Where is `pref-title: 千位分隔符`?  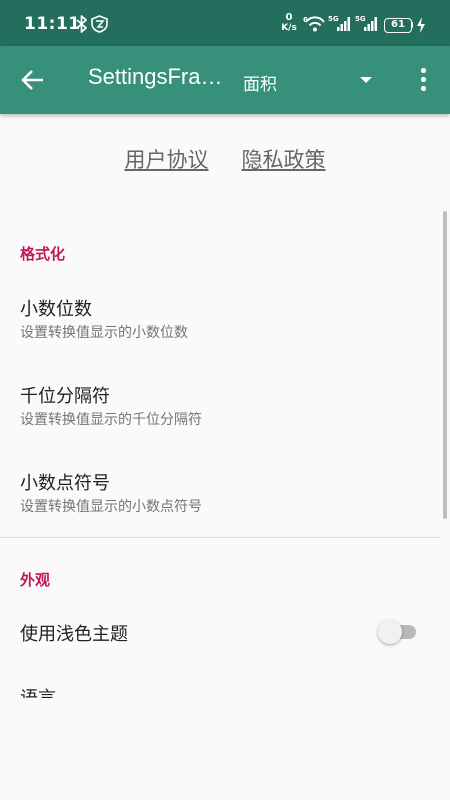 pref-title: 千位分隔符 is located at coordinates (65, 396).